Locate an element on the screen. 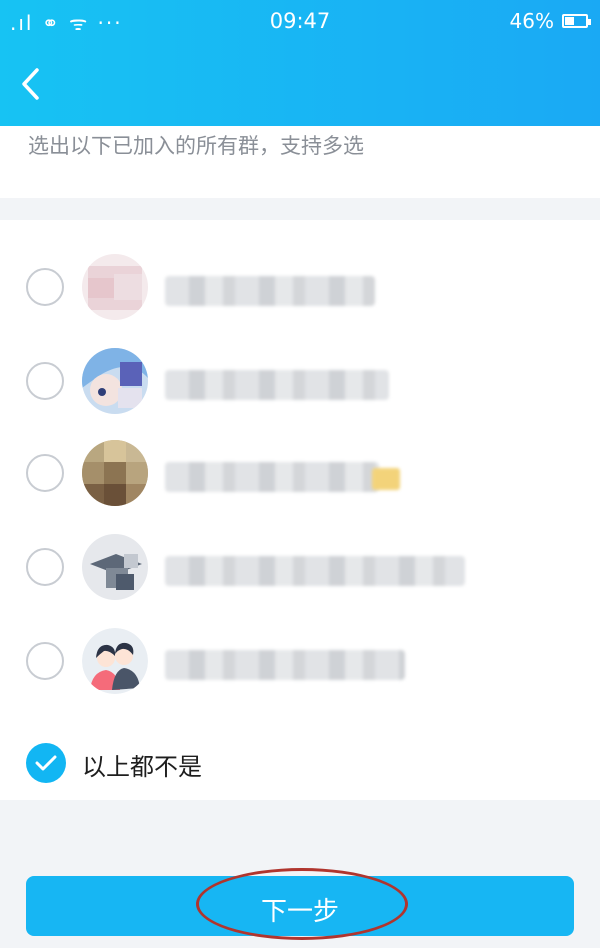  battery-icon is located at coordinates (576, 21).